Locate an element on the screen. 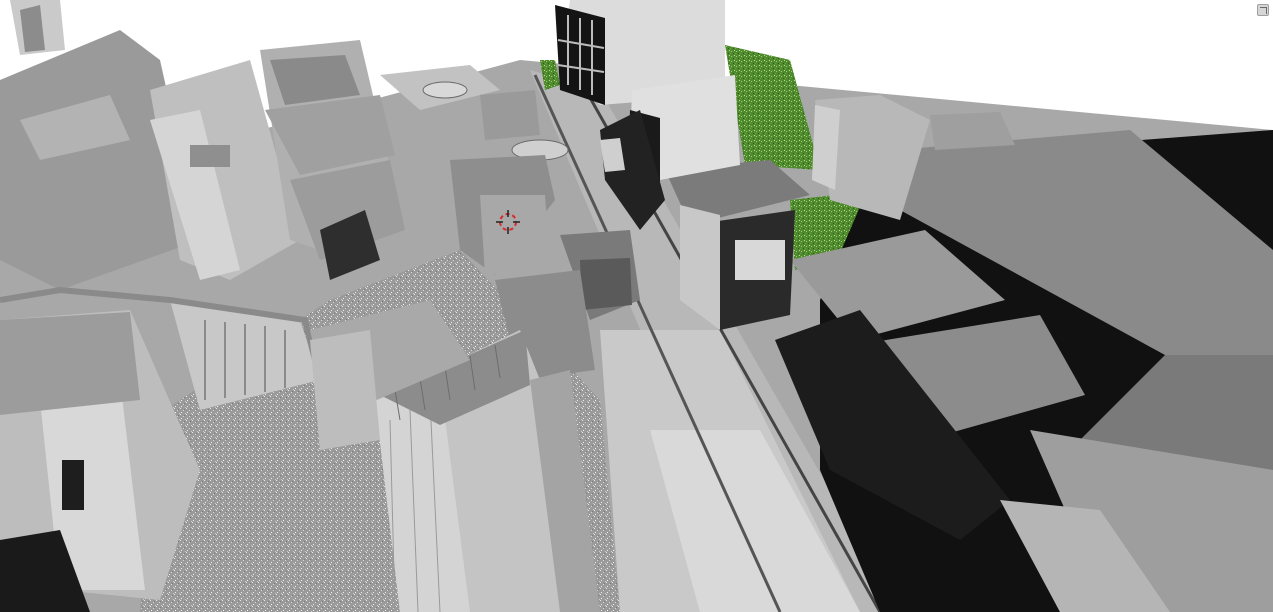  maximize-icon is located at coordinates (1263, 10).